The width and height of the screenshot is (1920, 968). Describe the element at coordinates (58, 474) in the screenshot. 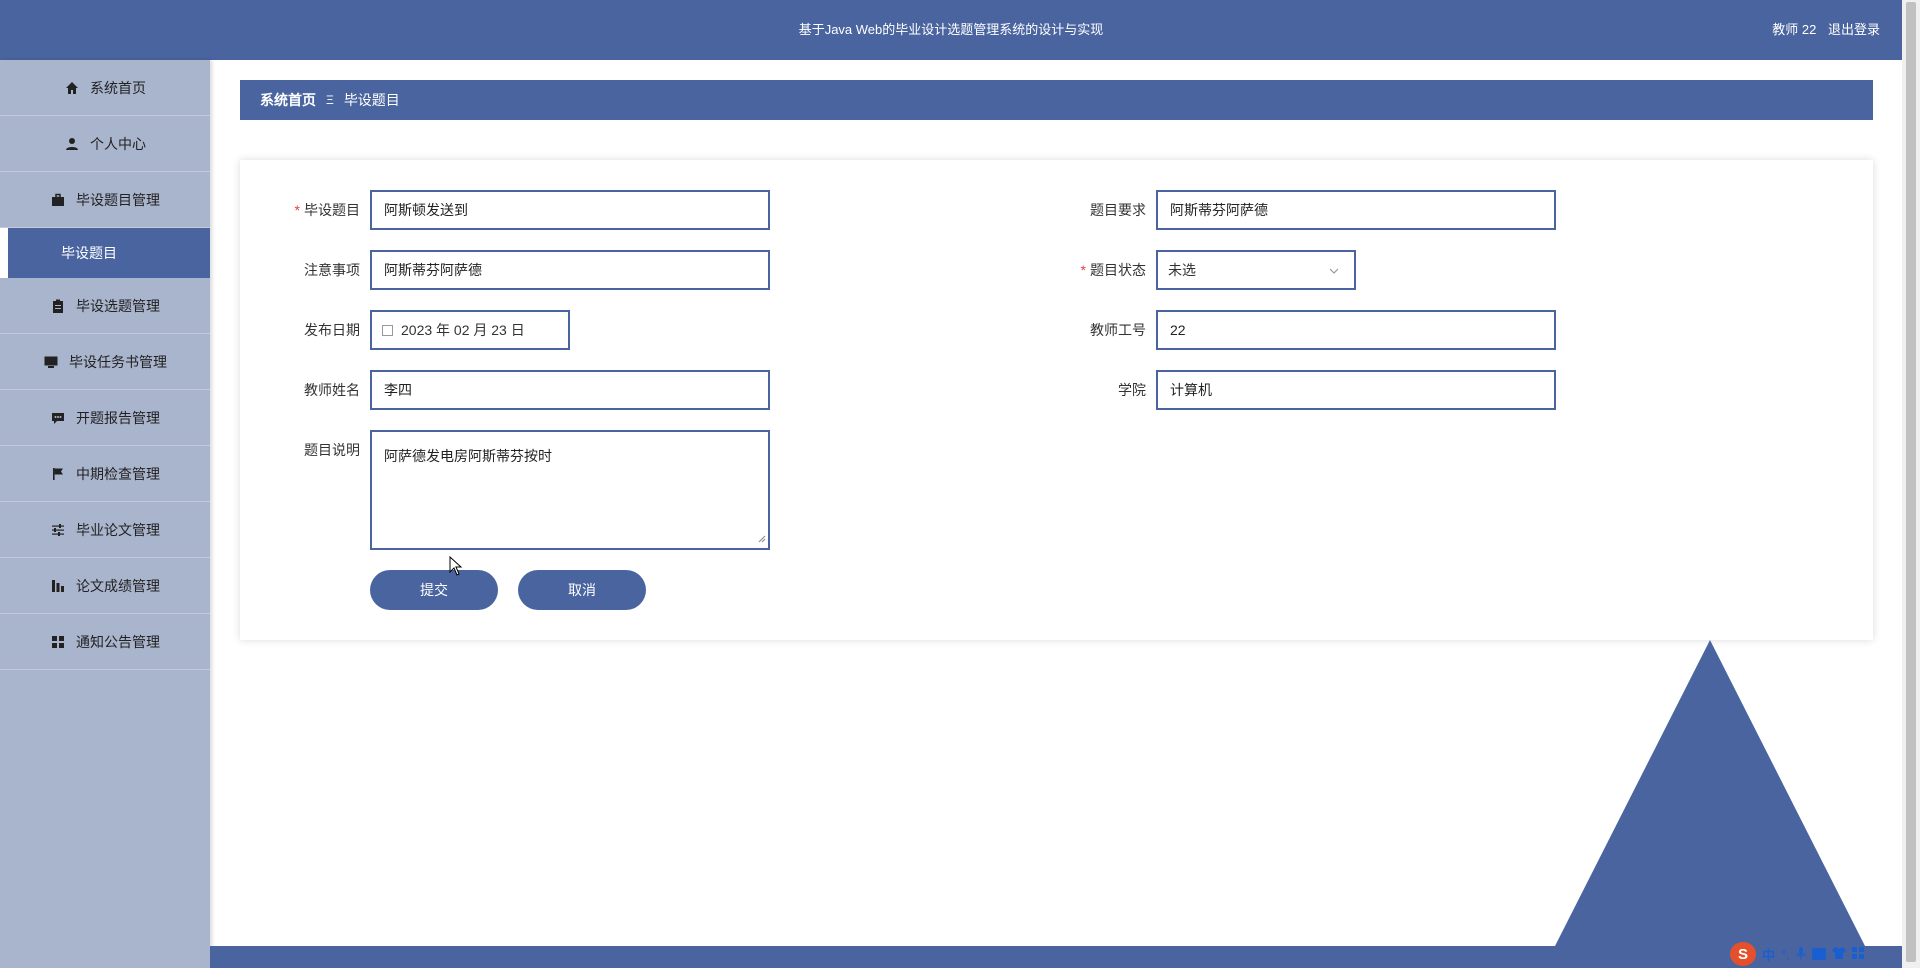

I see `flag-icon` at that location.